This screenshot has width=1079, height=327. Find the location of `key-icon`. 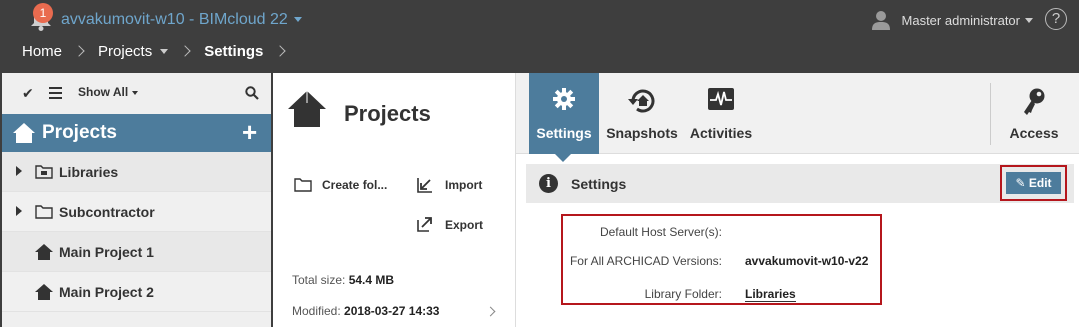

key-icon is located at coordinates (1034, 101).